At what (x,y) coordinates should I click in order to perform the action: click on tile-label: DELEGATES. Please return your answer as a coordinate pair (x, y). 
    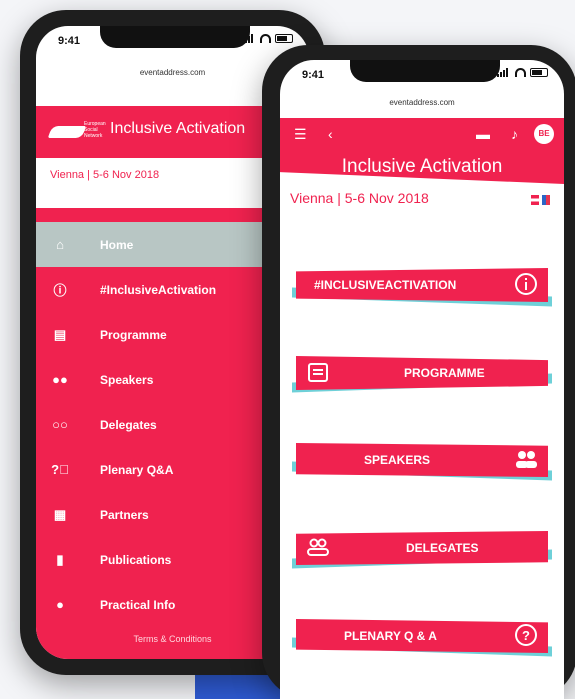
    Looking at the image, I should click on (442, 548).